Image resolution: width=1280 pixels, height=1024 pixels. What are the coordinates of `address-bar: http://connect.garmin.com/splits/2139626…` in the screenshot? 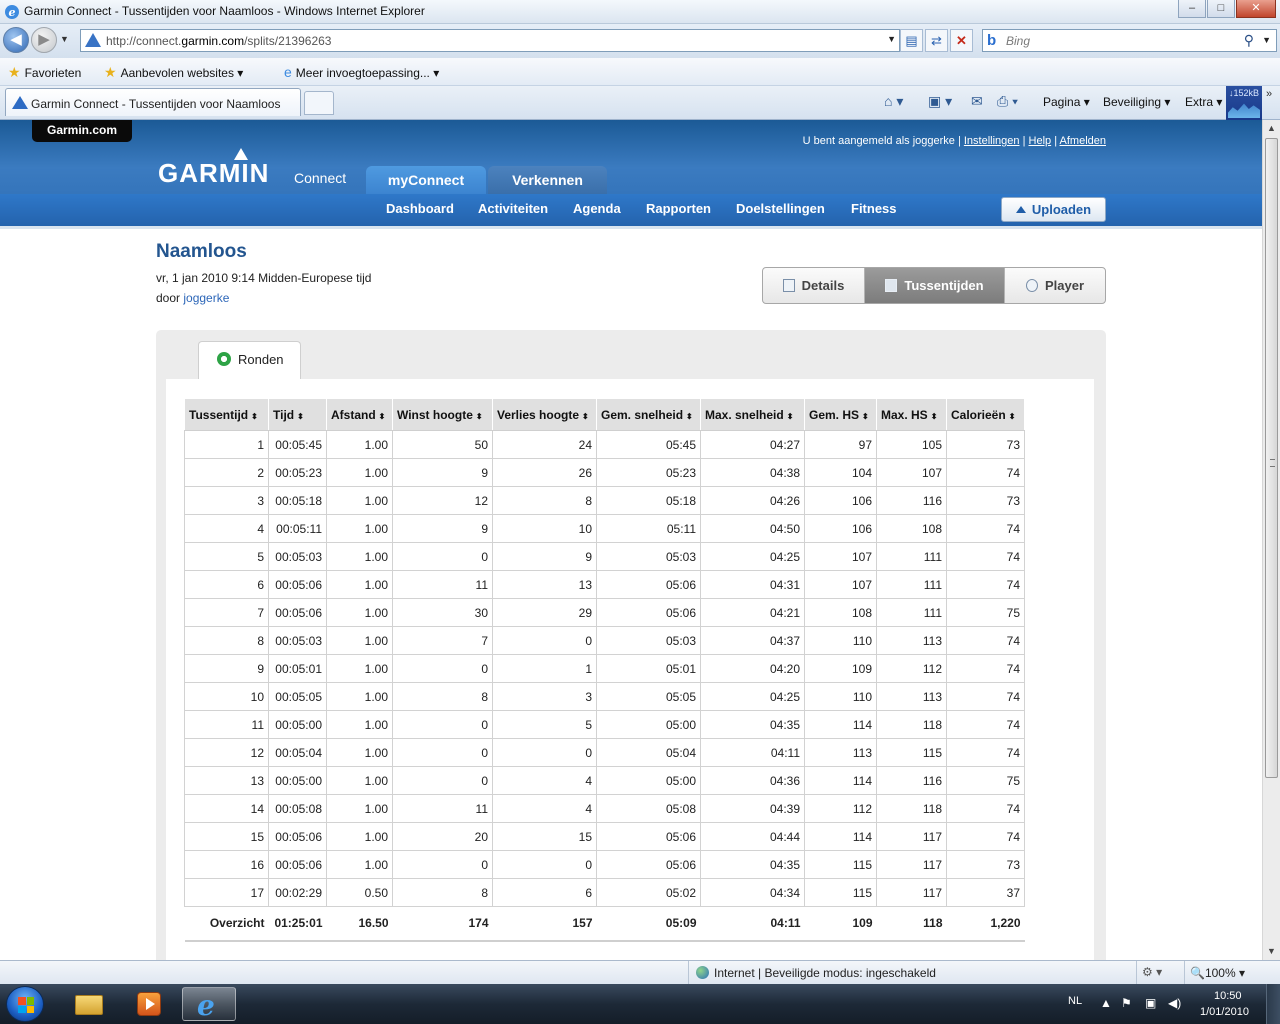 It's located at (490, 40).